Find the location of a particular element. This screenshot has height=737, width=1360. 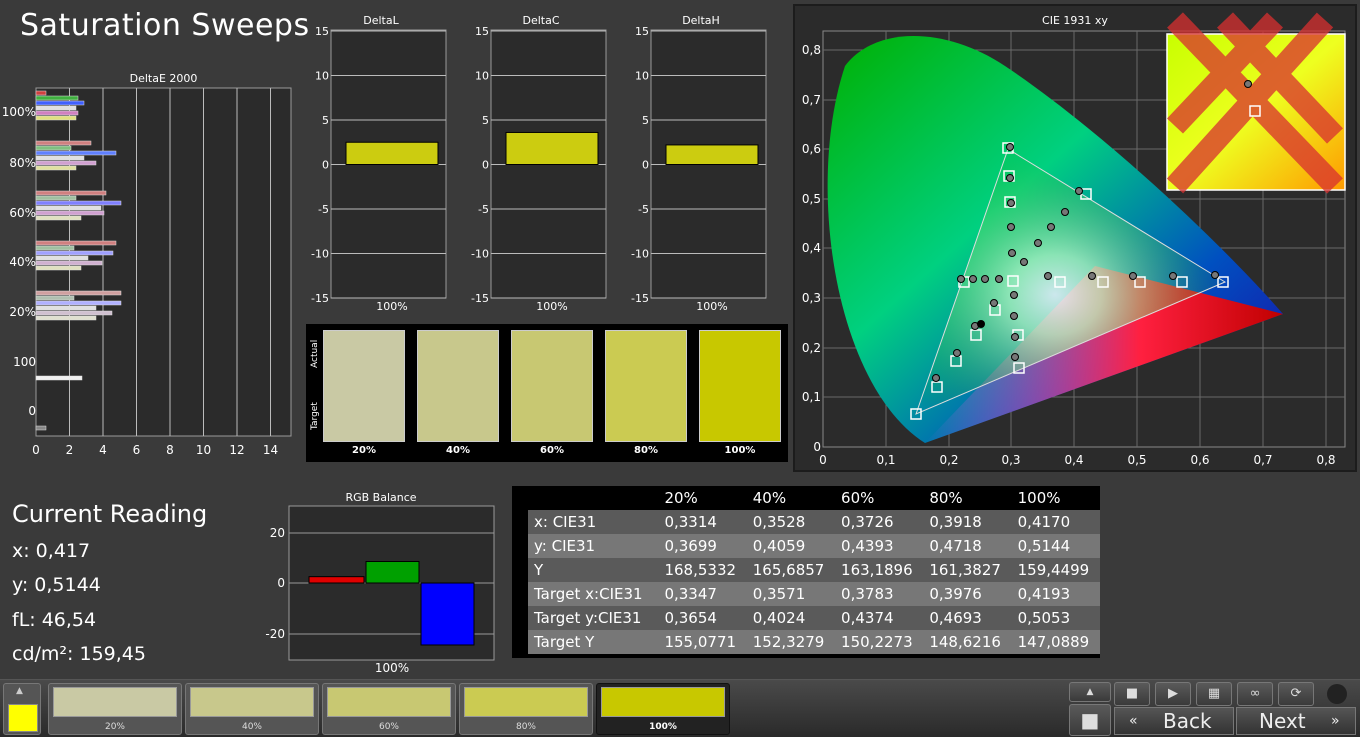

table-cell: 163,1896 is located at coordinates (877, 570).